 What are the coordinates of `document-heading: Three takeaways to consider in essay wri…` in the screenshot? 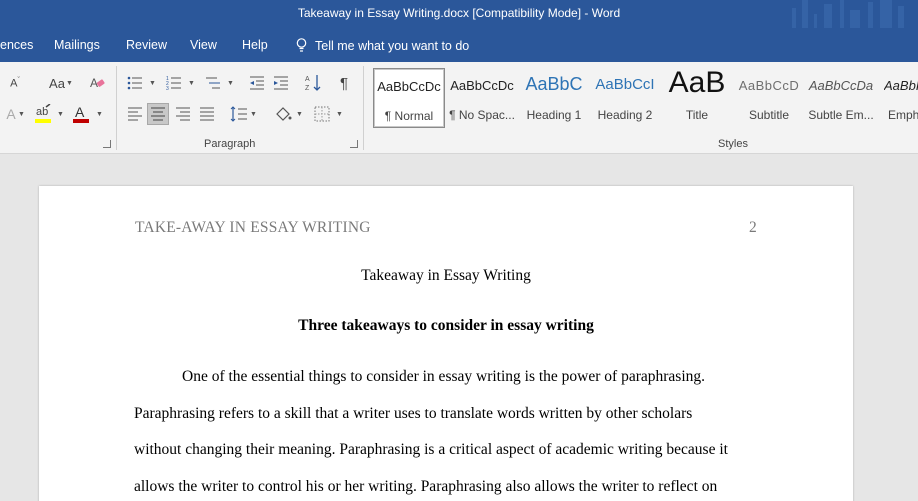 It's located at (446, 325).